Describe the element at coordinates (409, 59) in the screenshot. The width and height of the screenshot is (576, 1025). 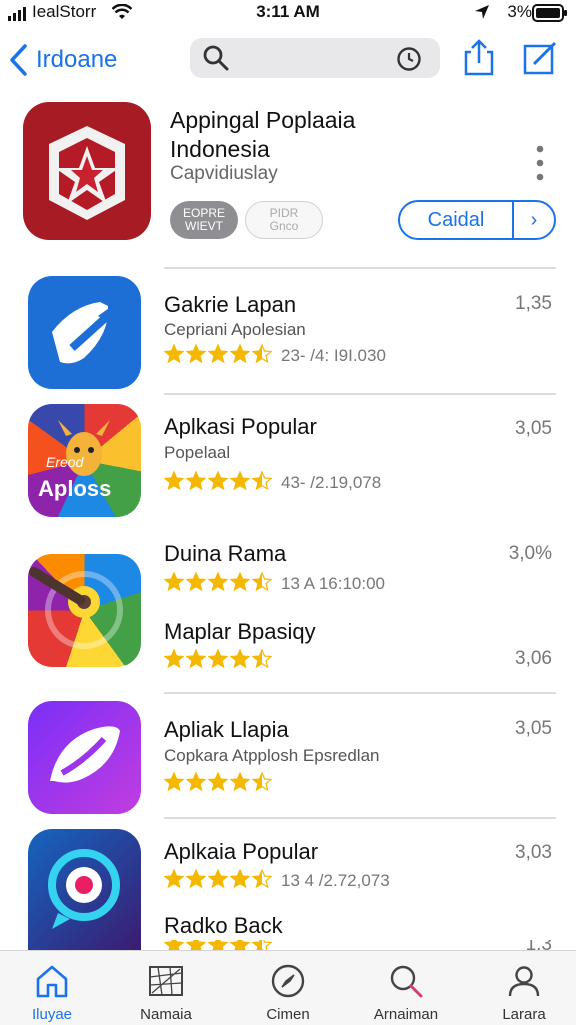
I see `history-icon` at that location.